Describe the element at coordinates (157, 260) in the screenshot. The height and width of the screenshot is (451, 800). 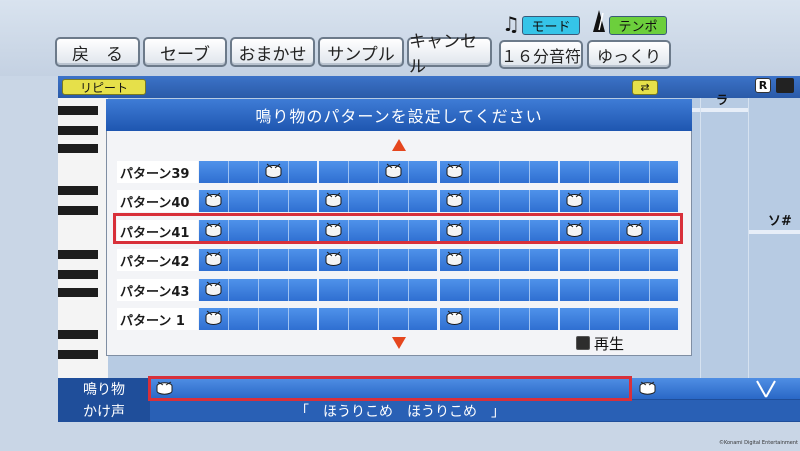
I see `pattern-label: パターン42` at that location.